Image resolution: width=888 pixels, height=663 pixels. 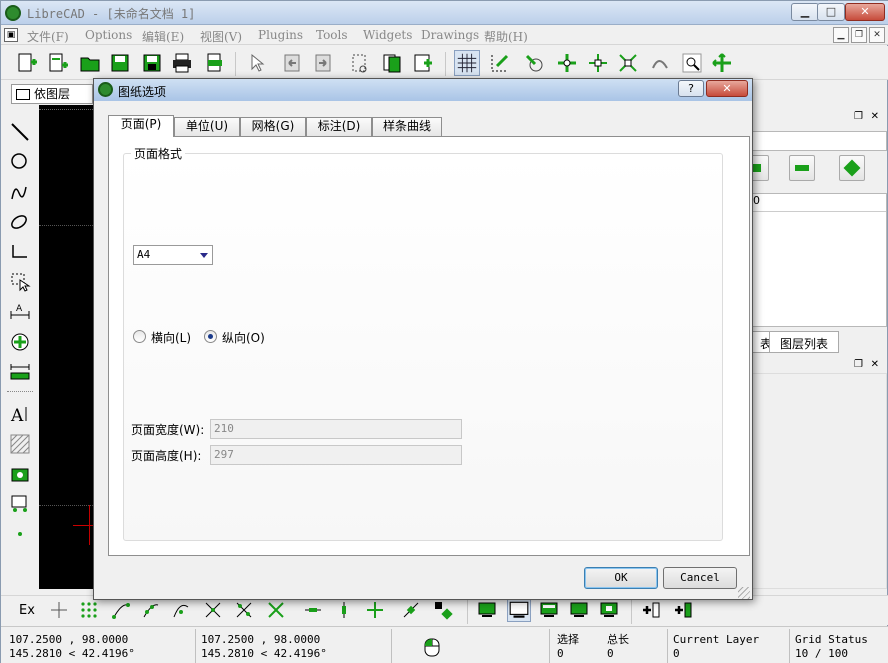 I want to click on snap-intersection-icon, so click(x=276, y=610).